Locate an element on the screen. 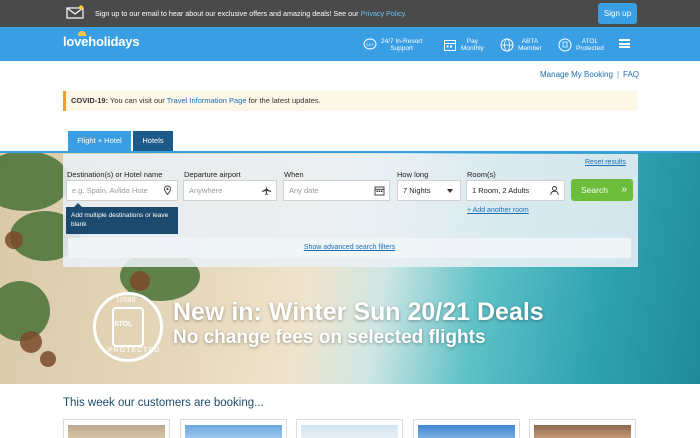 This screenshot has height=438, width=700. privacy-policy-link: Privacy Policy. is located at coordinates (384, 13).